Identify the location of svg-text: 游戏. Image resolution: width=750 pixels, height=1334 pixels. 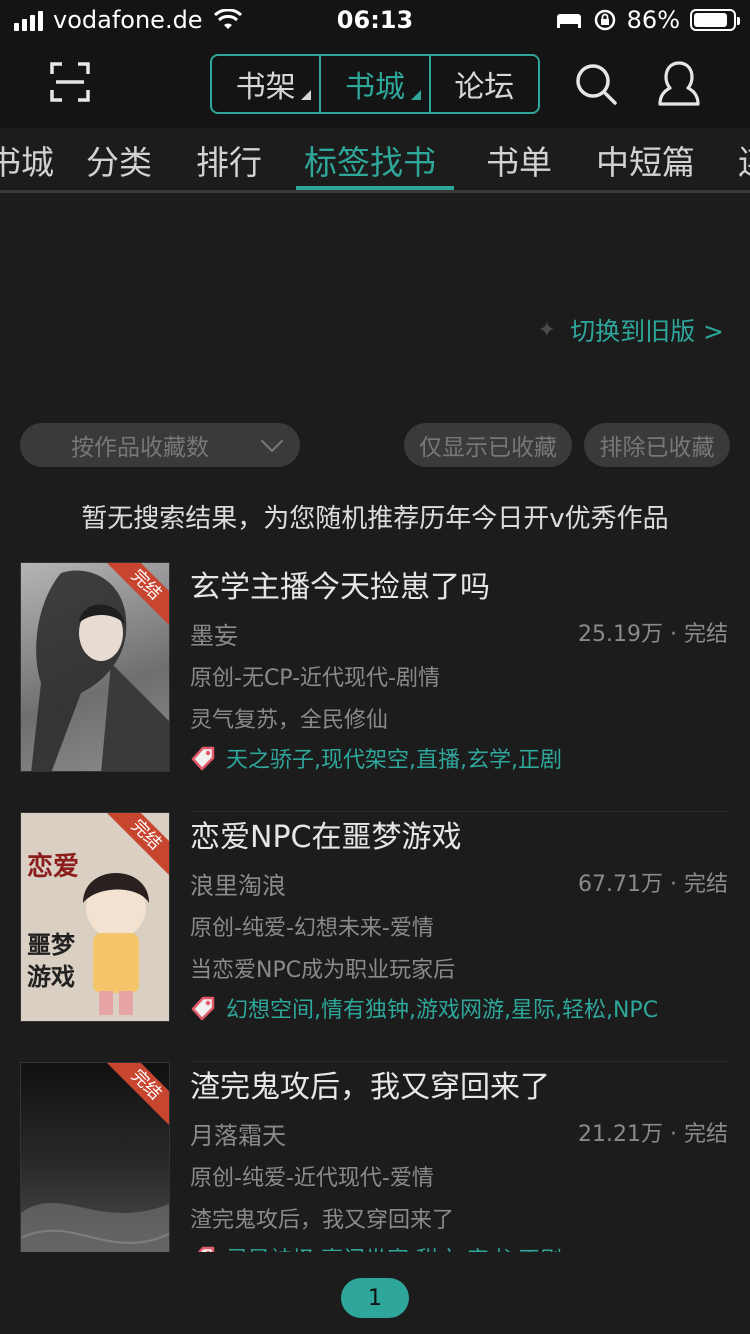
(51, 977).